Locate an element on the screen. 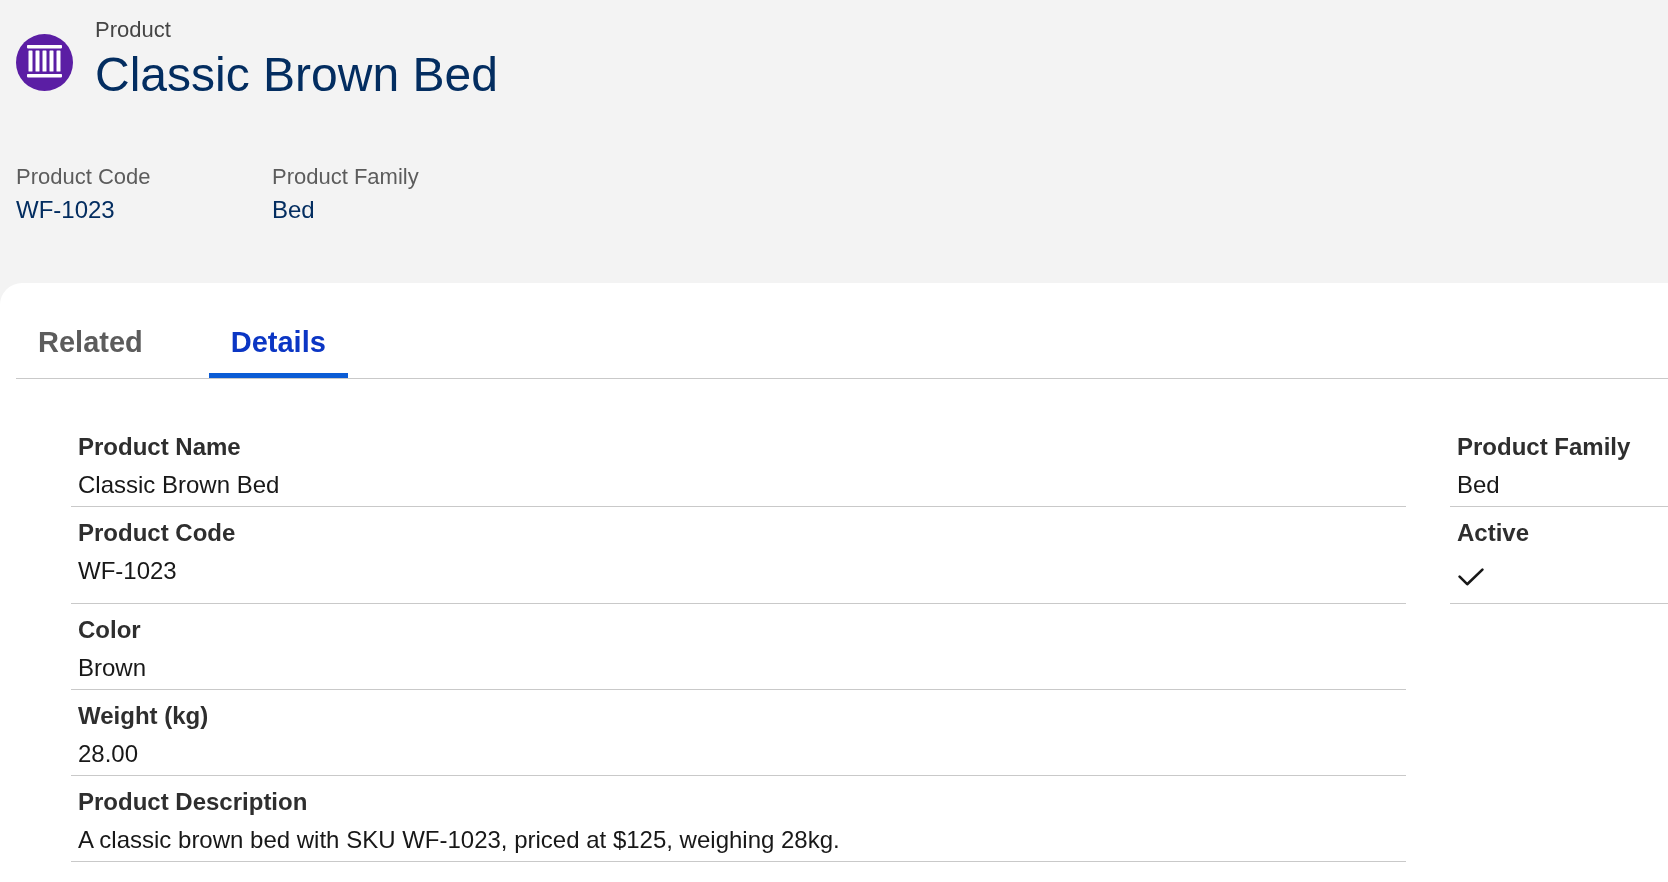 The image size is (1668, 882). field-value: Classic Brown Bed is located at coordinates (179, 485).